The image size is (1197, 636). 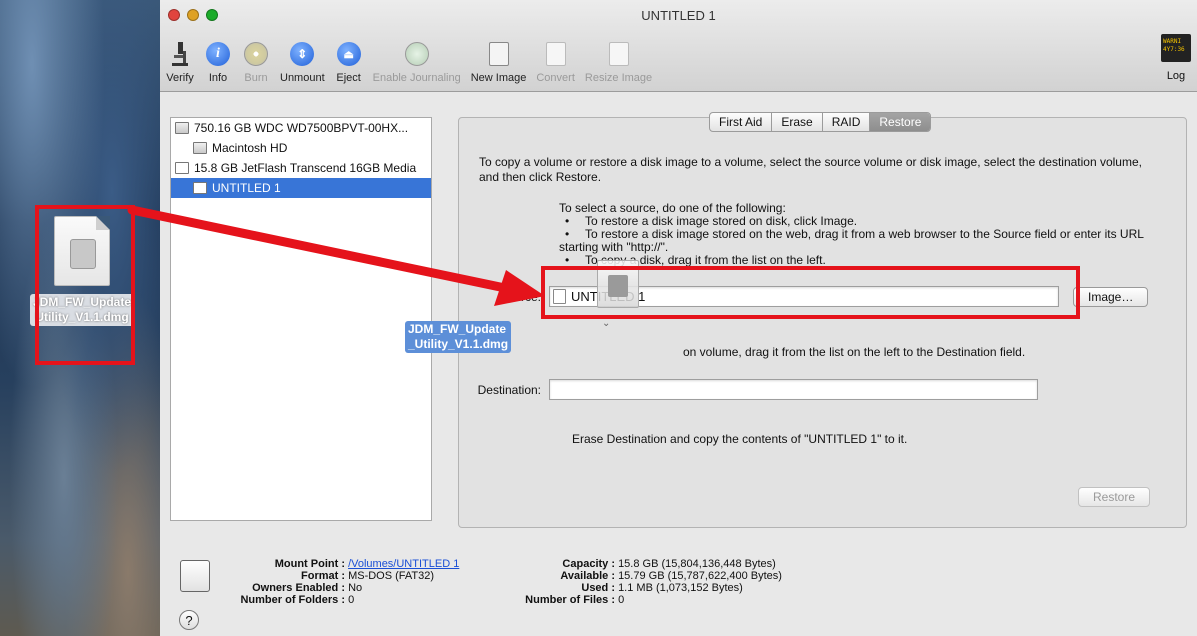 I want to click on convert-icon, so click(x=556, y=54).